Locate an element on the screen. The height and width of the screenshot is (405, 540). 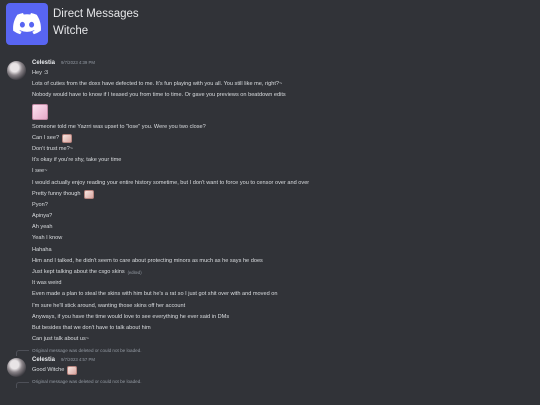
message-line: Don't trust me?~ is located at coordinates (286, 149).